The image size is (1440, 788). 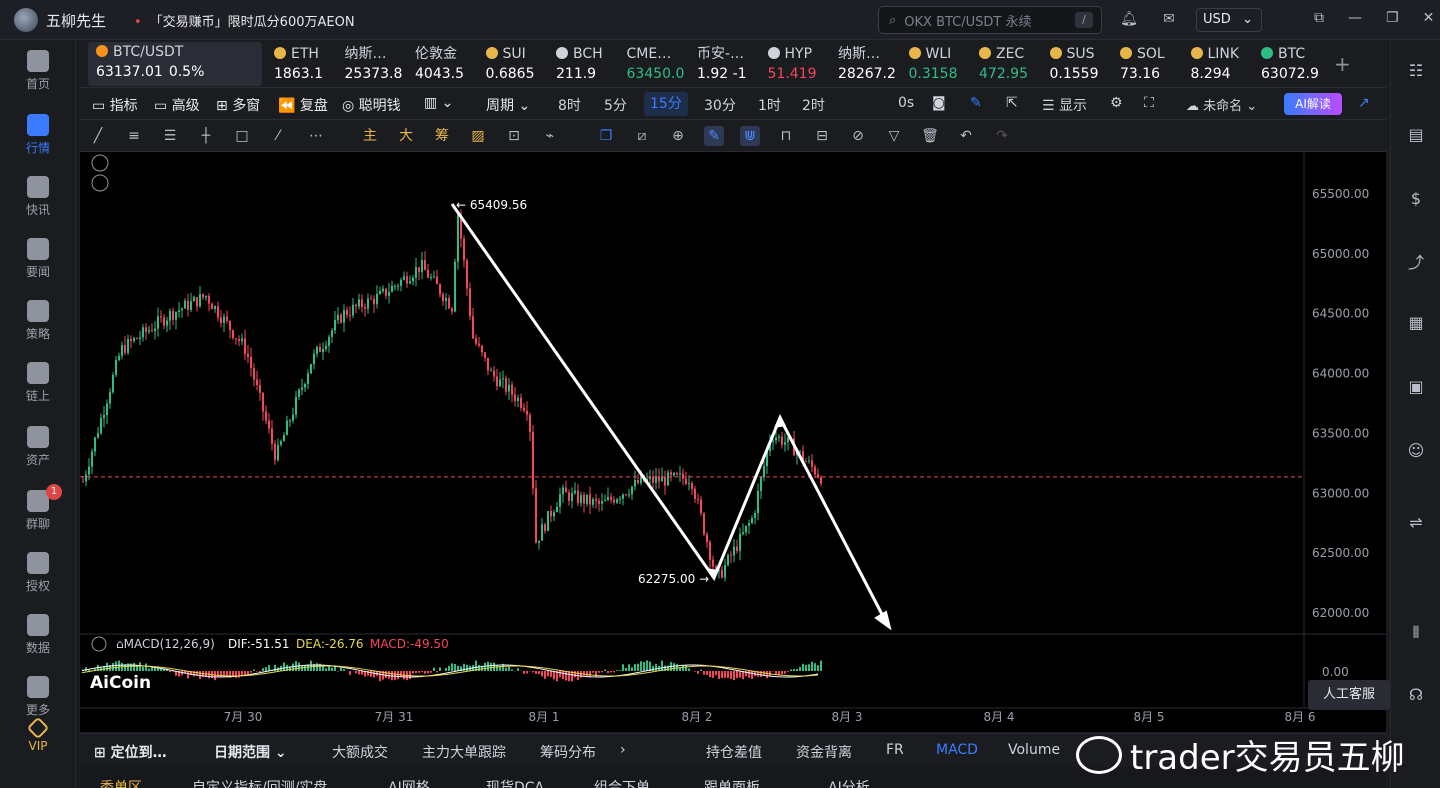 I want to click on bottom-tab-5: 跟单面板, so click(x=732, y=782).